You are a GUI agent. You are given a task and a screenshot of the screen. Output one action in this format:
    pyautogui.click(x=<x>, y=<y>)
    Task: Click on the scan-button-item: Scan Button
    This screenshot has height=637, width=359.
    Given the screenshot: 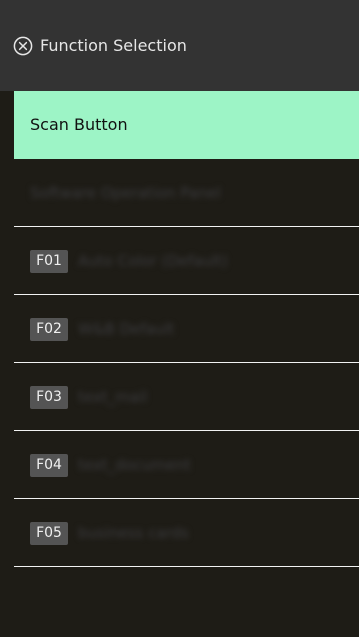 What is the action you would take?
    pyautogui.click(x=186, y=125)
    